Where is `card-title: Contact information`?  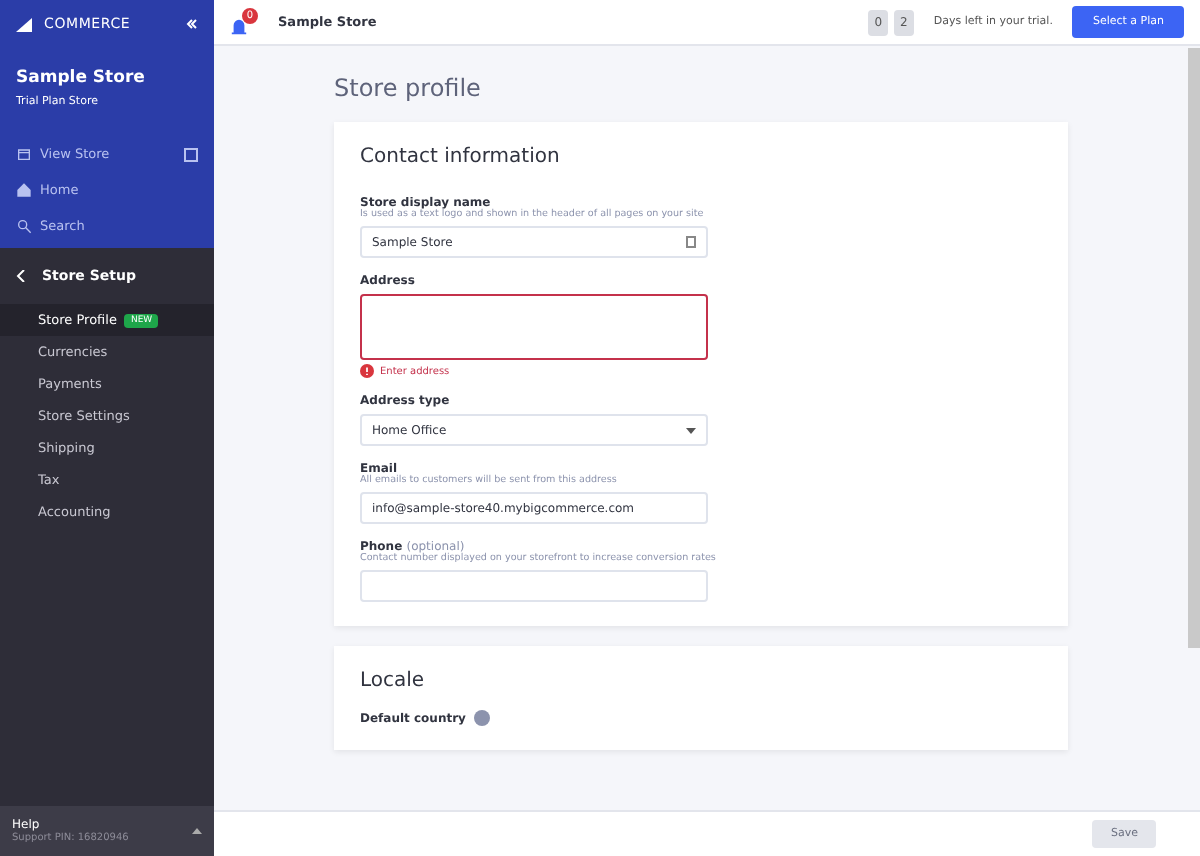 card-title: Contact information is located at coordinates (461, 157).